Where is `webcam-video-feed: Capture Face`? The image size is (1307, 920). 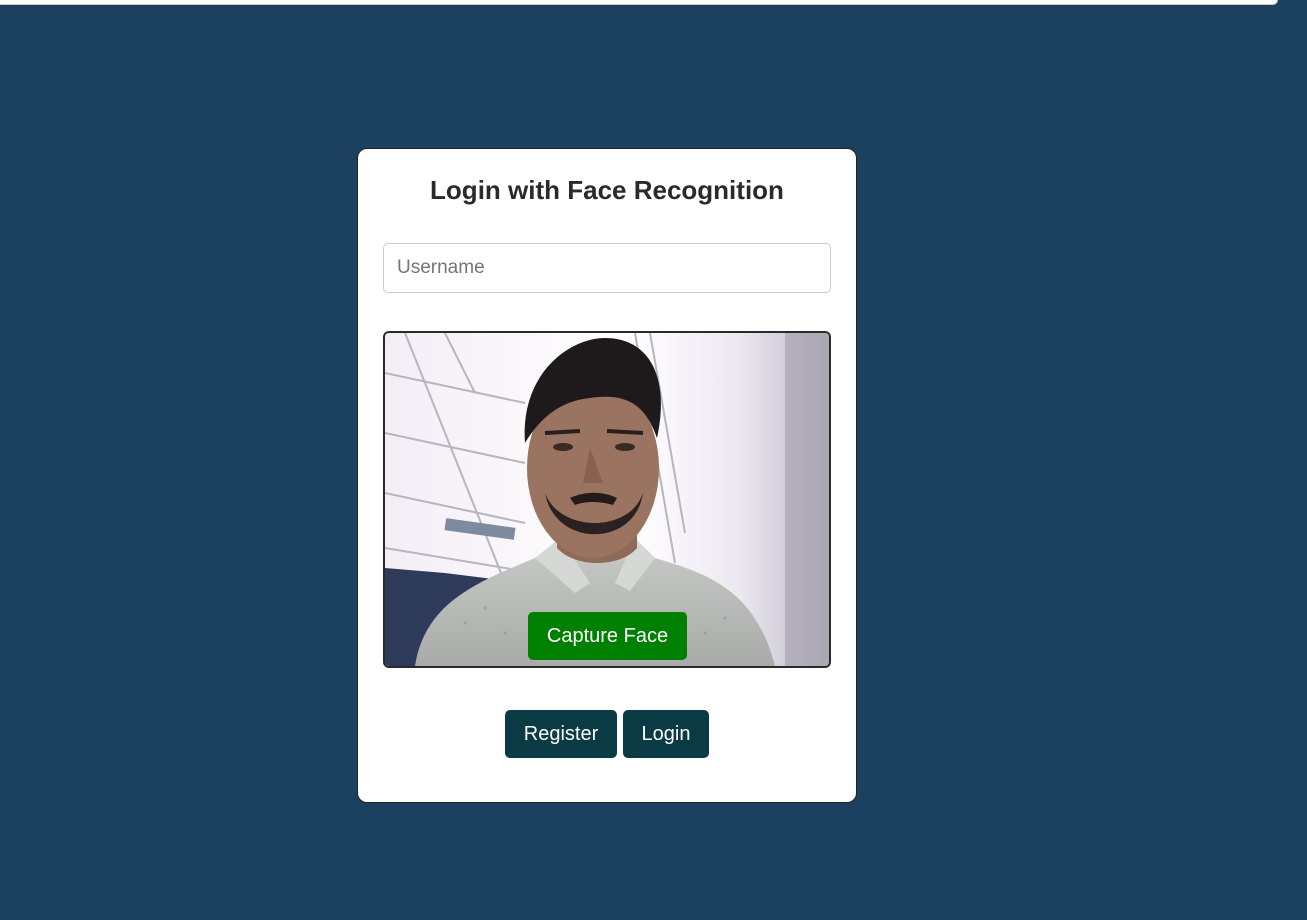
webcam-video-feed: Capture Face is located at coordinates (607, 499).